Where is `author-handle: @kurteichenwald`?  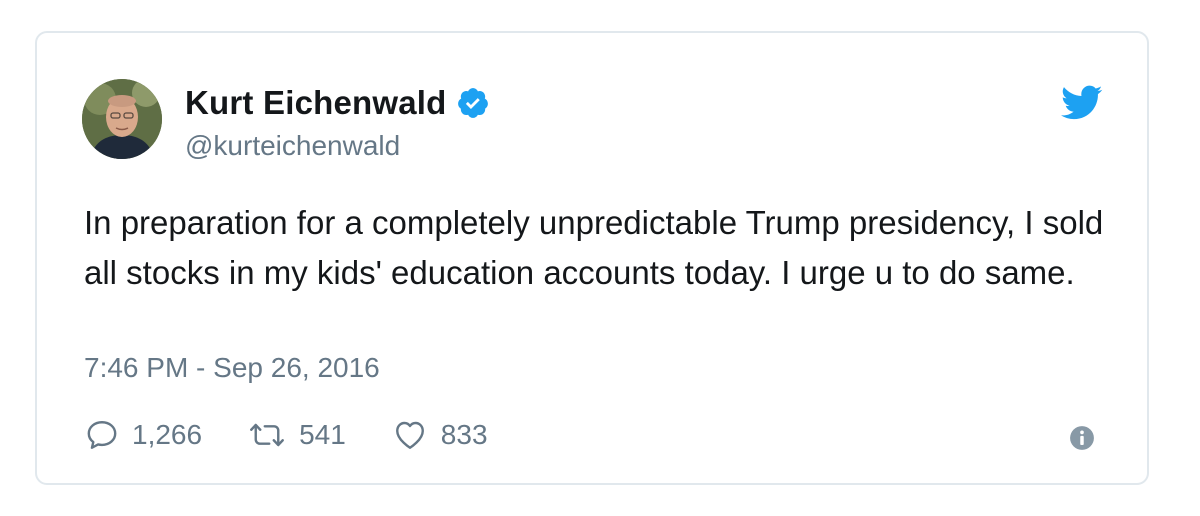
author-handle: @kurteichenwald is located at coordinates (292, 146).